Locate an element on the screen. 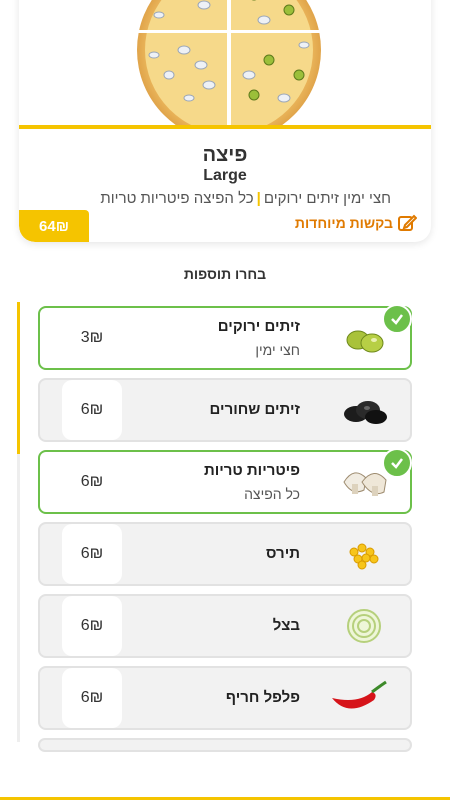 Image resolution: width=450 pixels, height=800 pixels. hot-pepper-icon is located at coordinates (361, 698).